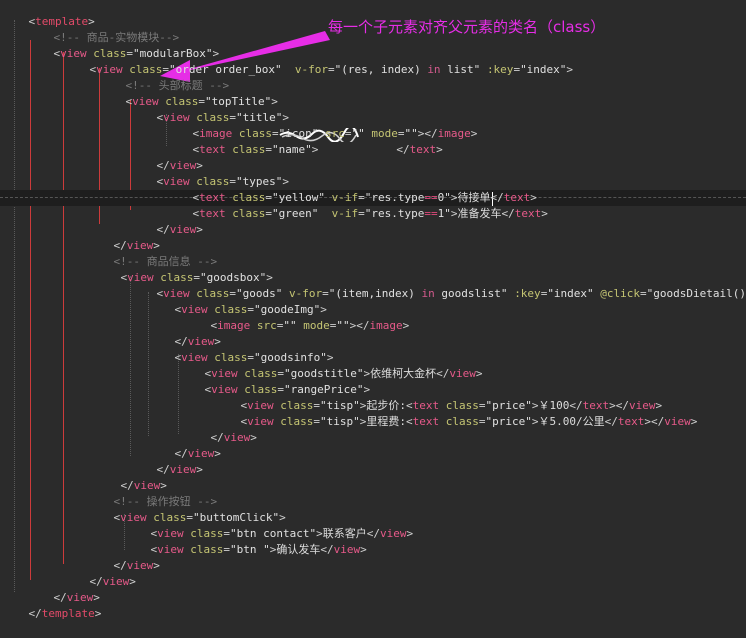 Image resolution: width=746 pixels, height=638 pixels. Describe the element at coordinates (165, 501) in the screenshot. I see `comment-text: <!-- 操作按钮 -->` at that location.